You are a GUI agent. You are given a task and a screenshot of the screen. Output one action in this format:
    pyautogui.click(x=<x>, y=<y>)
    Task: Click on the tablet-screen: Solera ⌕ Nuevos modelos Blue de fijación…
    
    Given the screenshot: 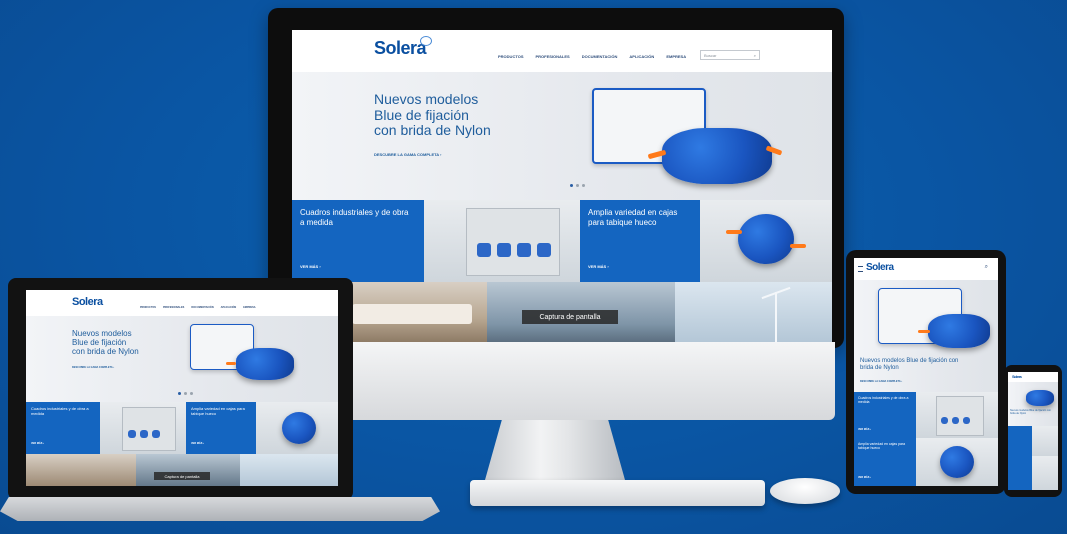 What is the action you would take?
    pyautogui.click(x=926, y=372)
    